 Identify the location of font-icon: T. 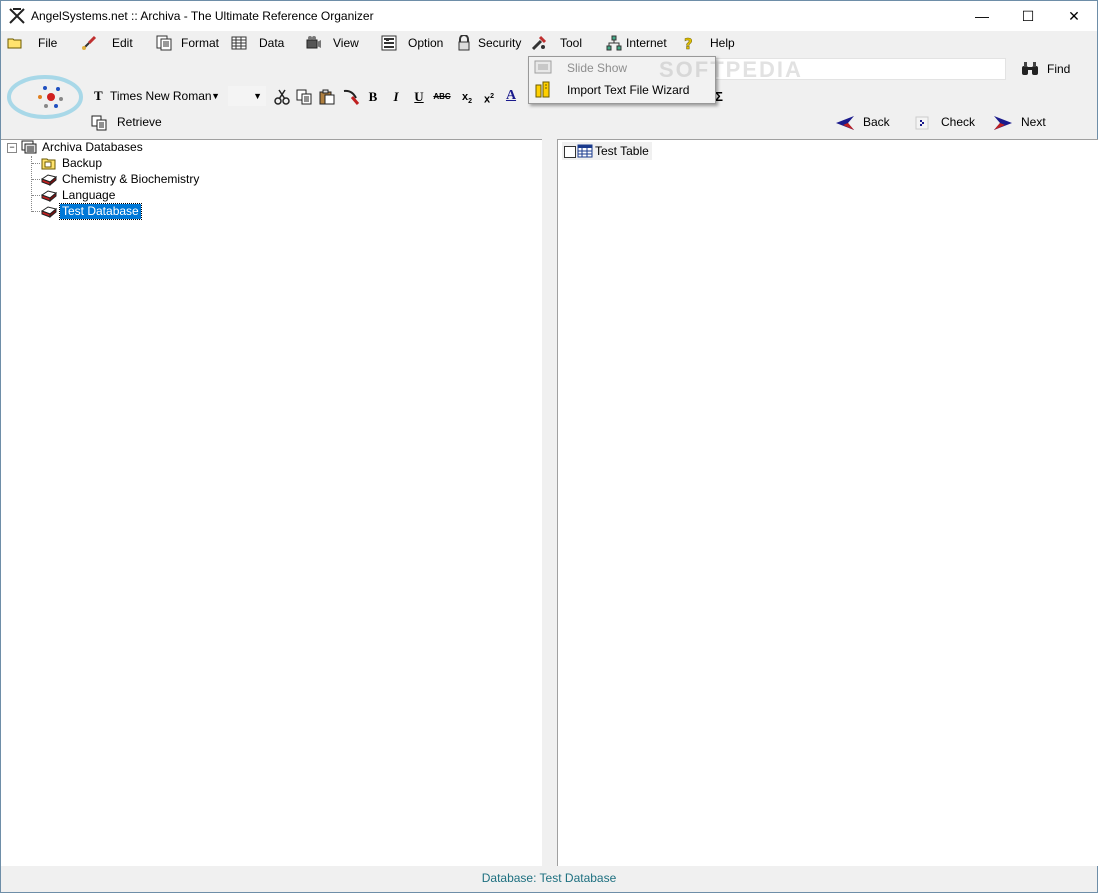
(98, 95).